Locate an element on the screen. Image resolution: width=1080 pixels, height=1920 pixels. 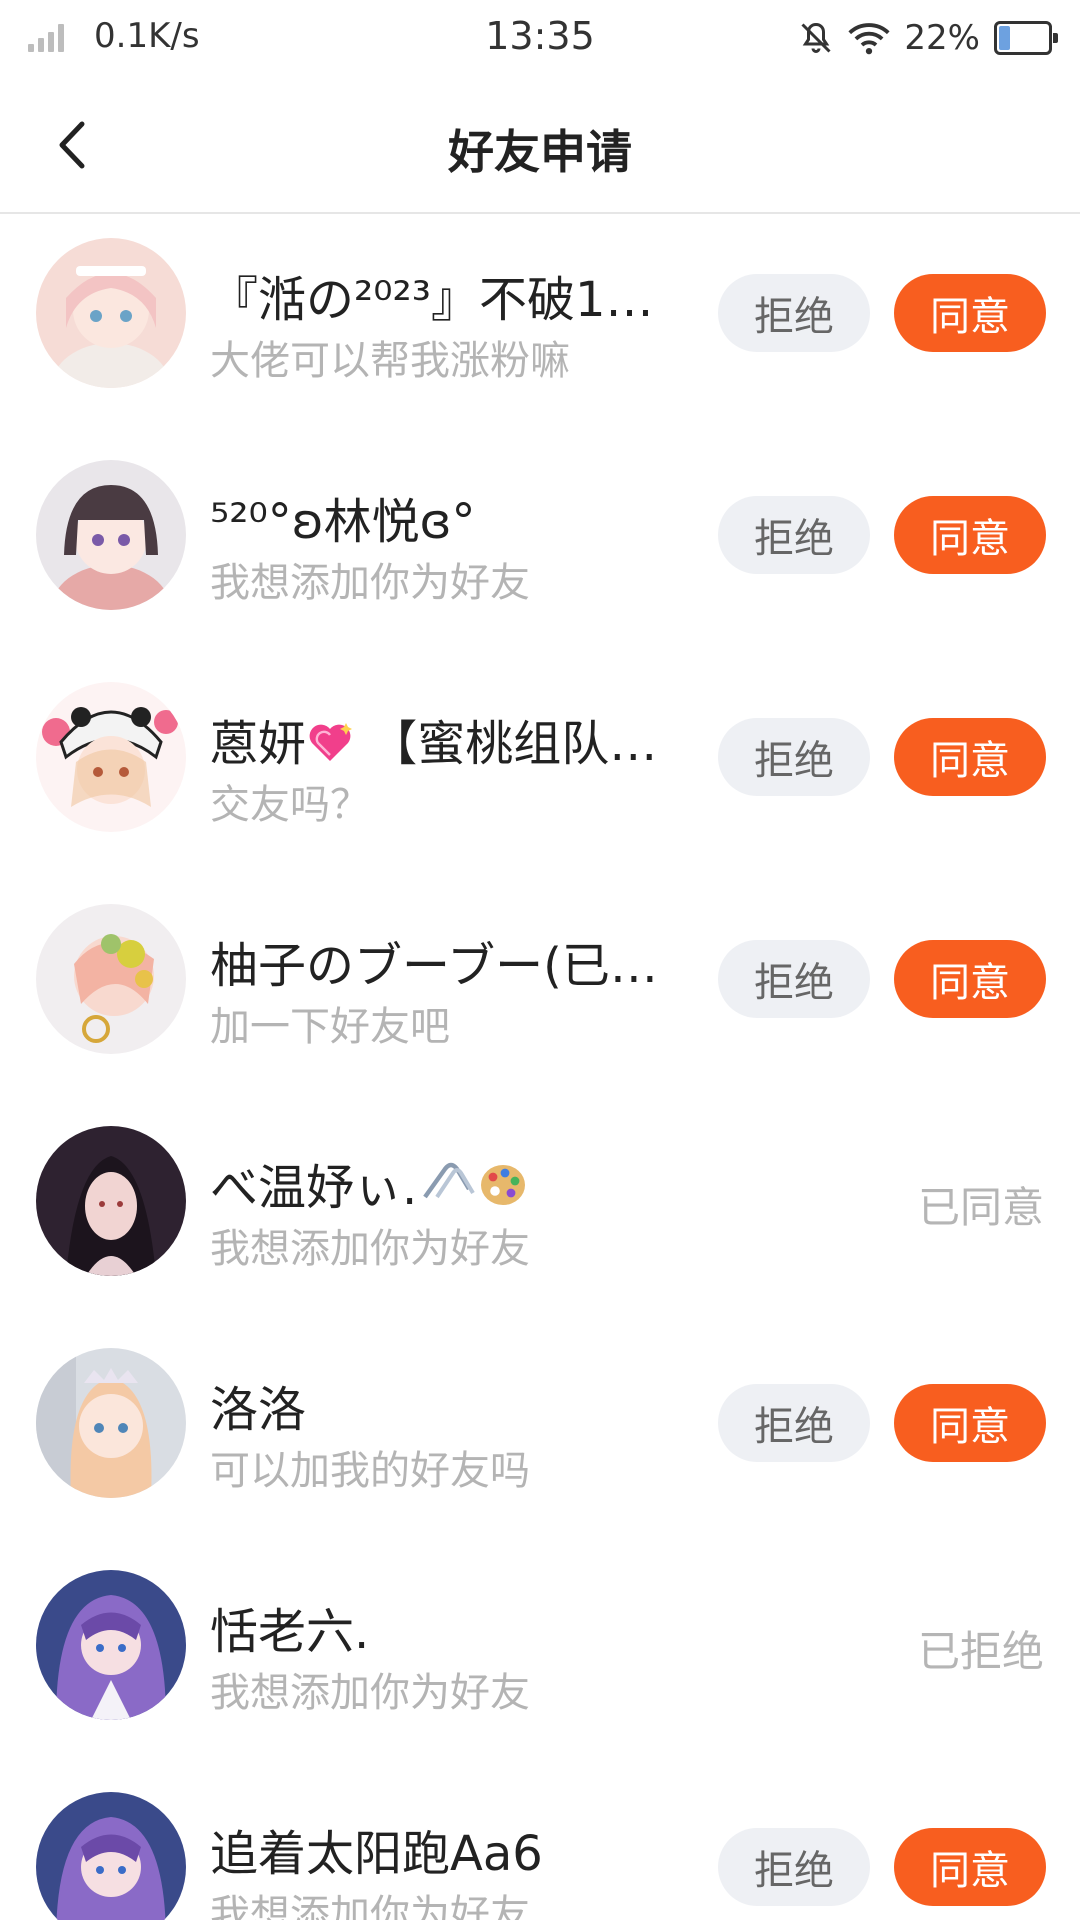
header: 好友申请 is located at coordinates (540, 145).